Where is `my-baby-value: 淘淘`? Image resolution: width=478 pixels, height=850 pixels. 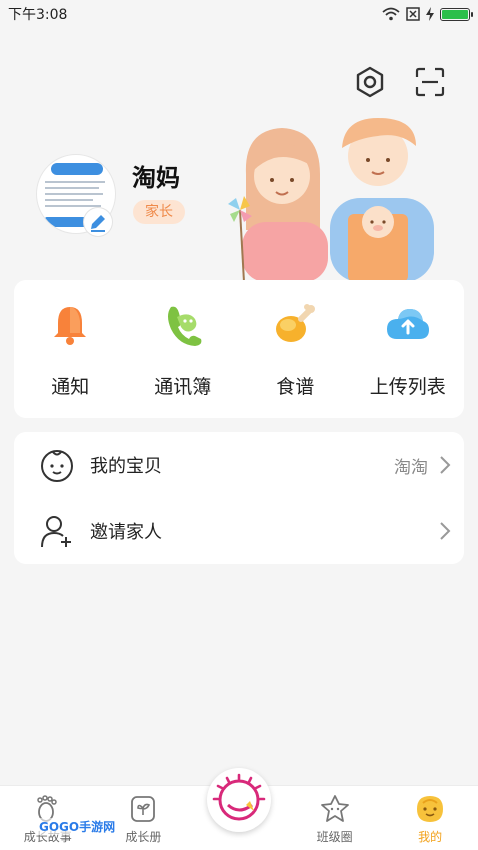 my-baby-value: 淘淘 is located at coordinates (411, 467).